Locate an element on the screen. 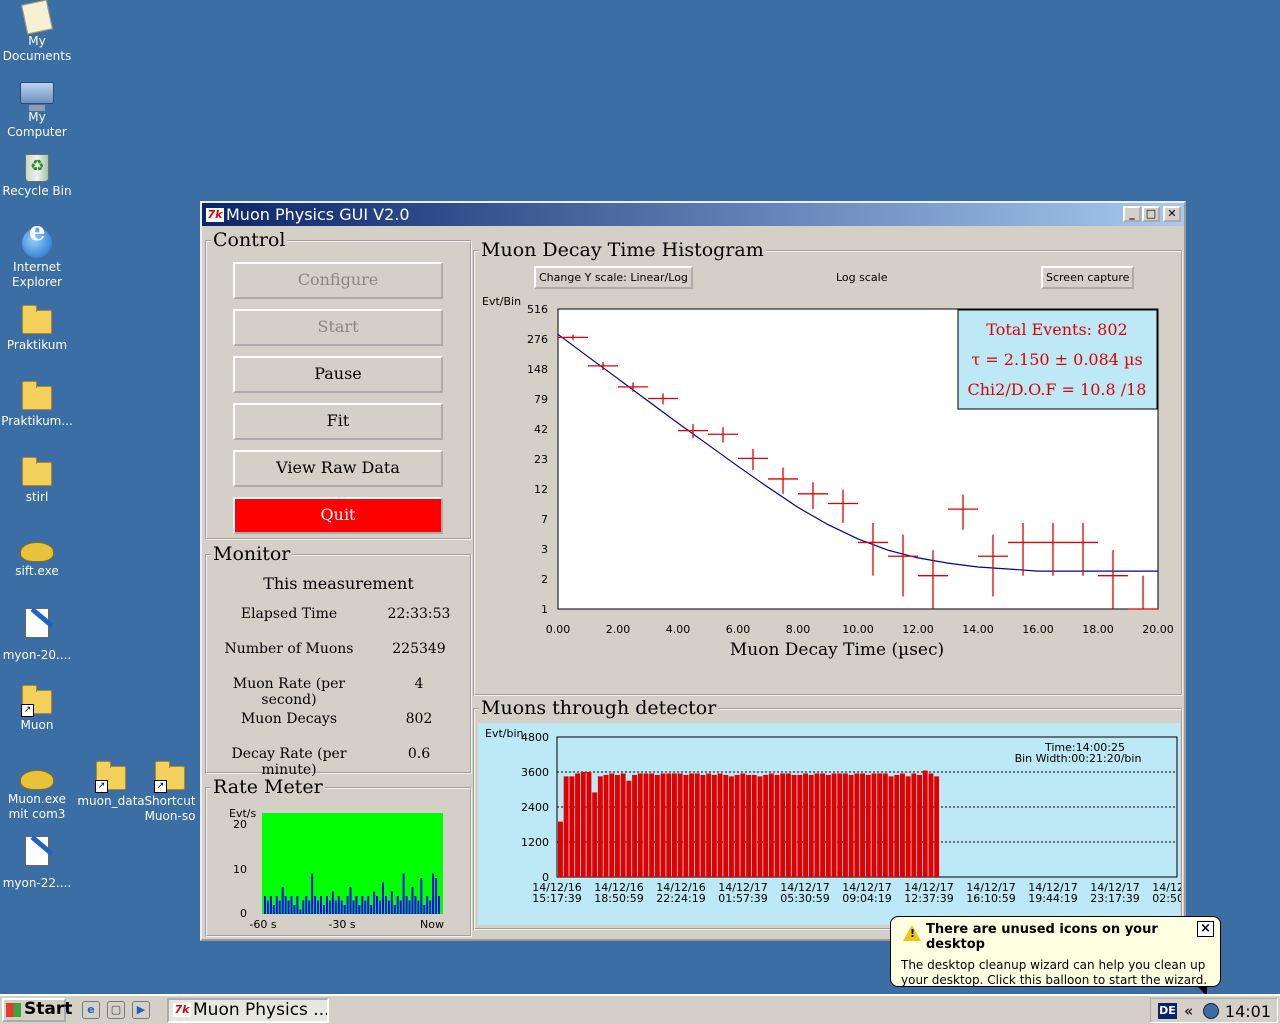 This screenshot has height=1024, width=1280. desktop-icon-label: My Computer is located at coordinates (37, 124).